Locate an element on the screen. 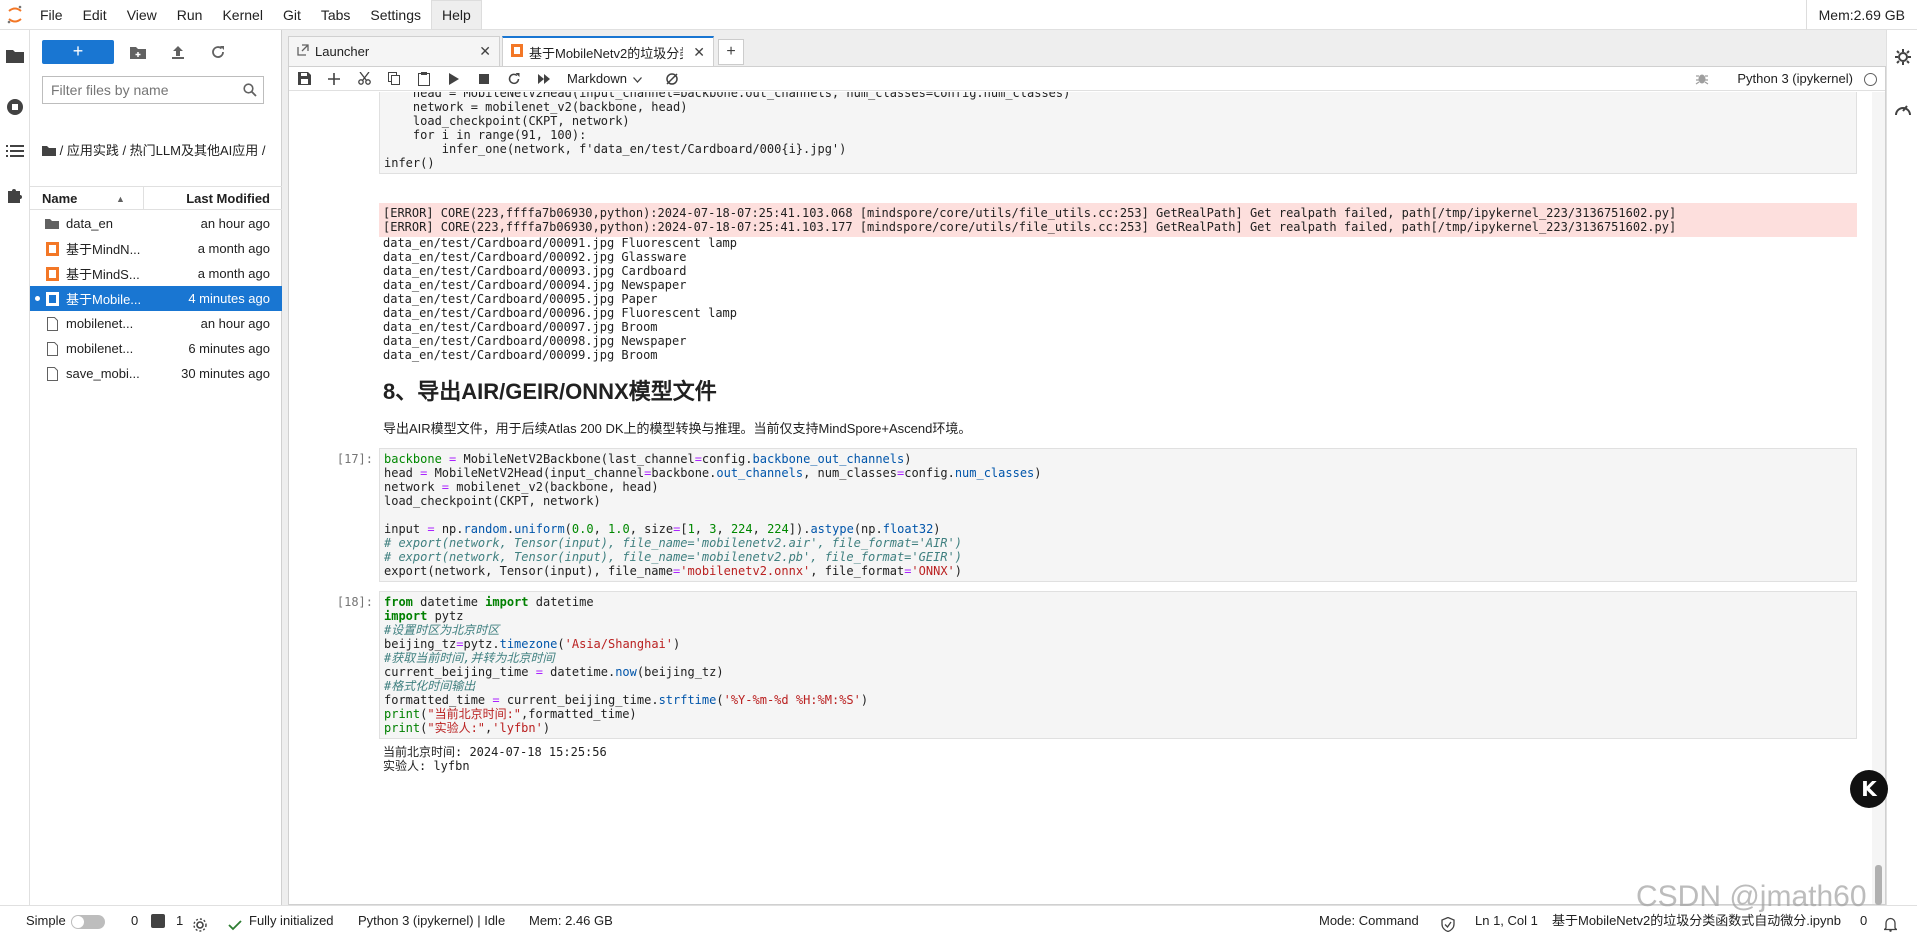  file-filter-field is located at coordinates (153, 90).